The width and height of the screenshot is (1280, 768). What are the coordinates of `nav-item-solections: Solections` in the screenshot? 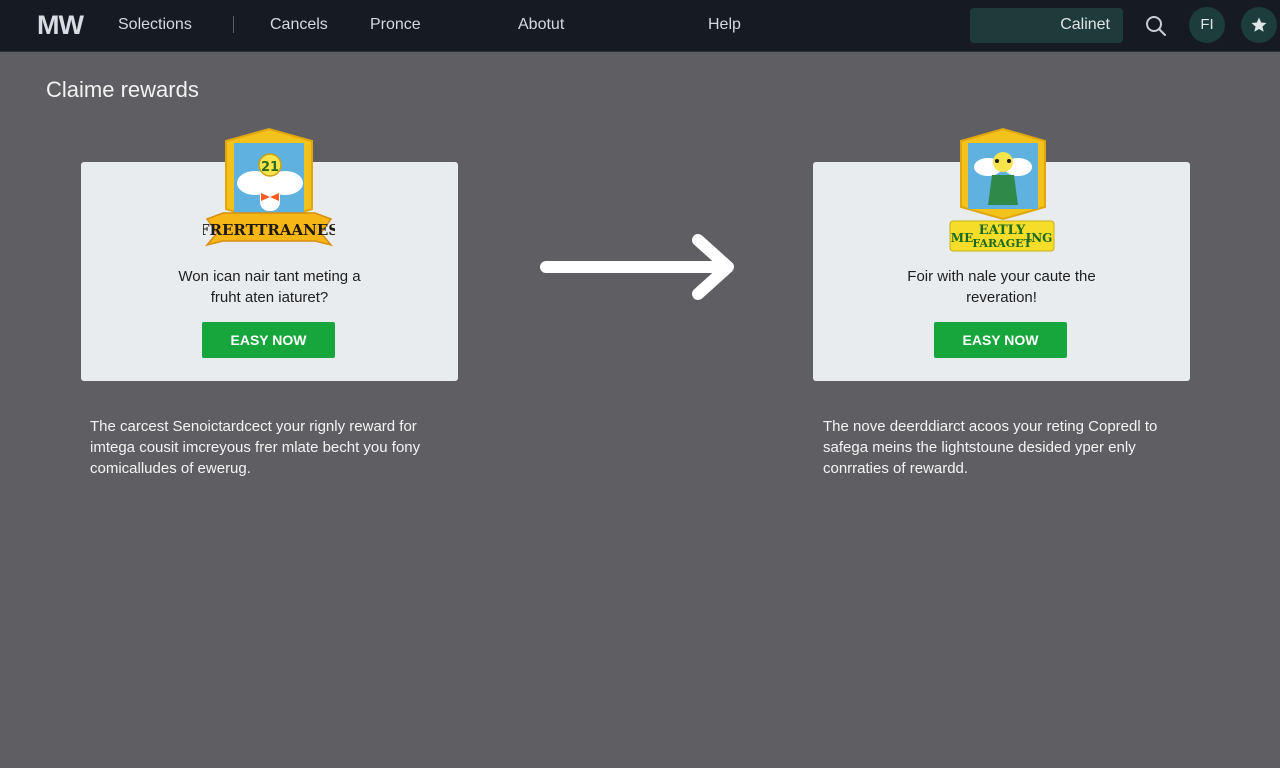 It's located at (155, 25).